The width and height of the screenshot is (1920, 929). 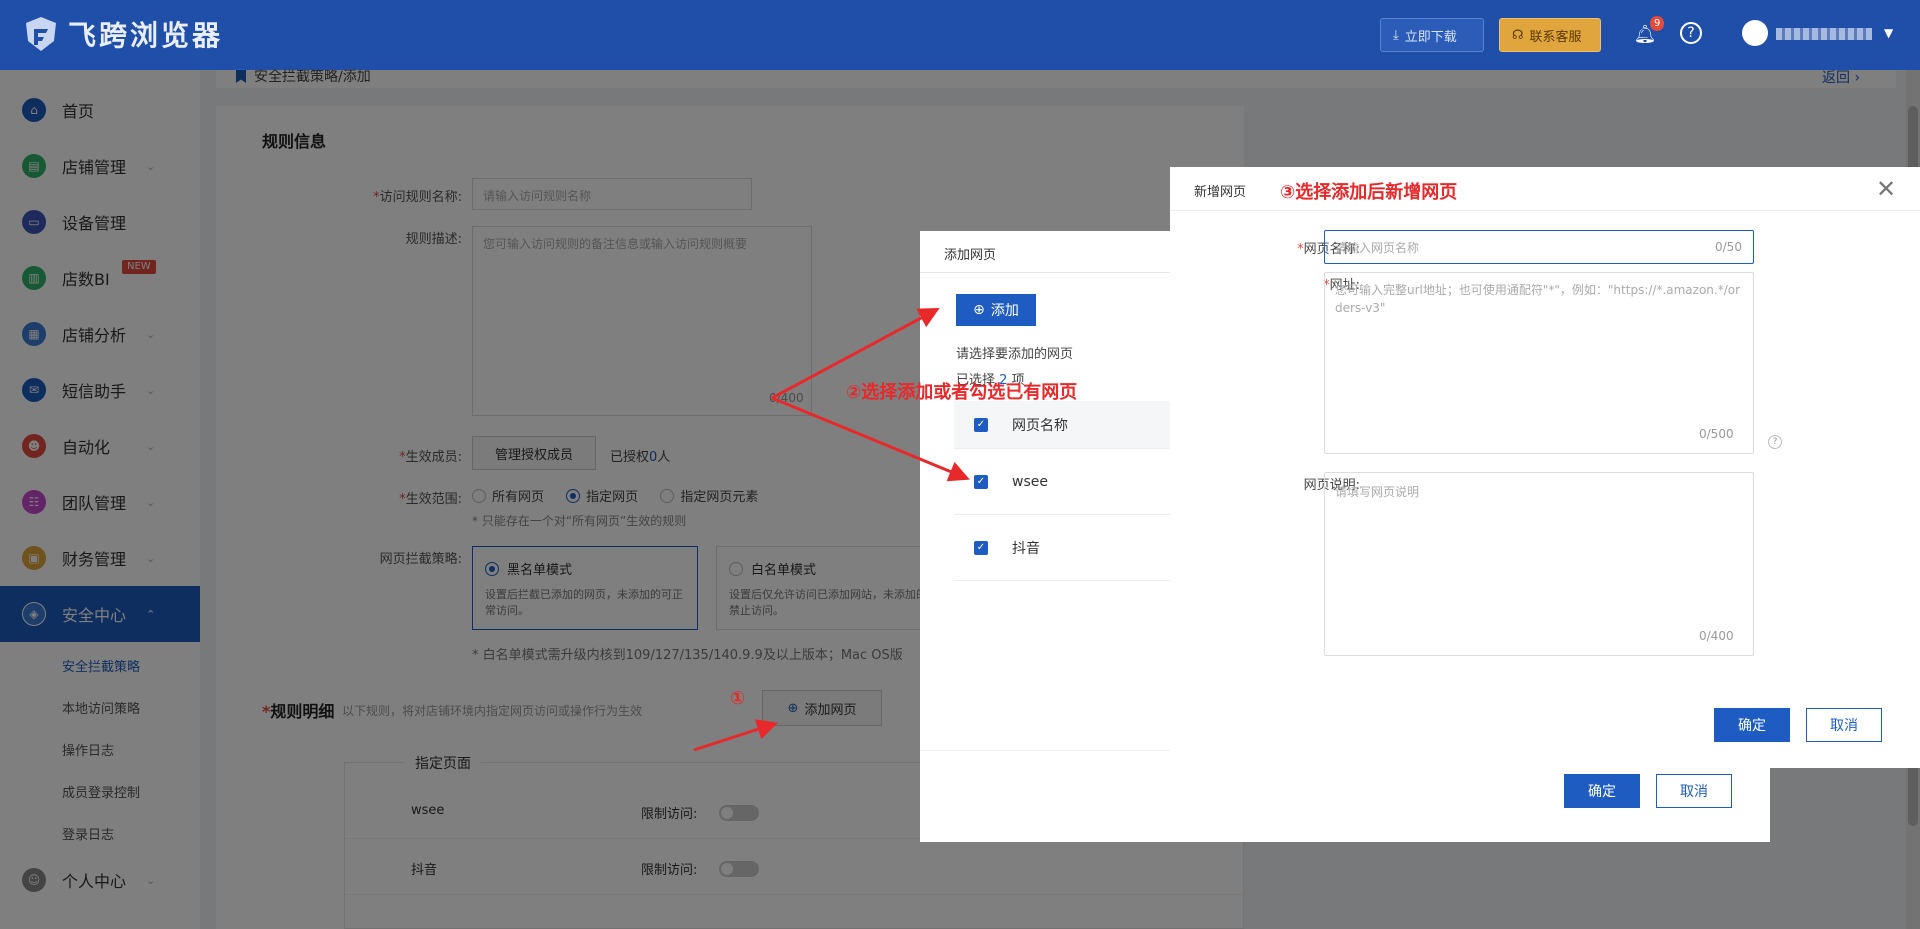 What do you see at coordinates (1220, 192) in the screenshot?
I see `dialog-title: 新增网页` at bounding box center [1220, 192].